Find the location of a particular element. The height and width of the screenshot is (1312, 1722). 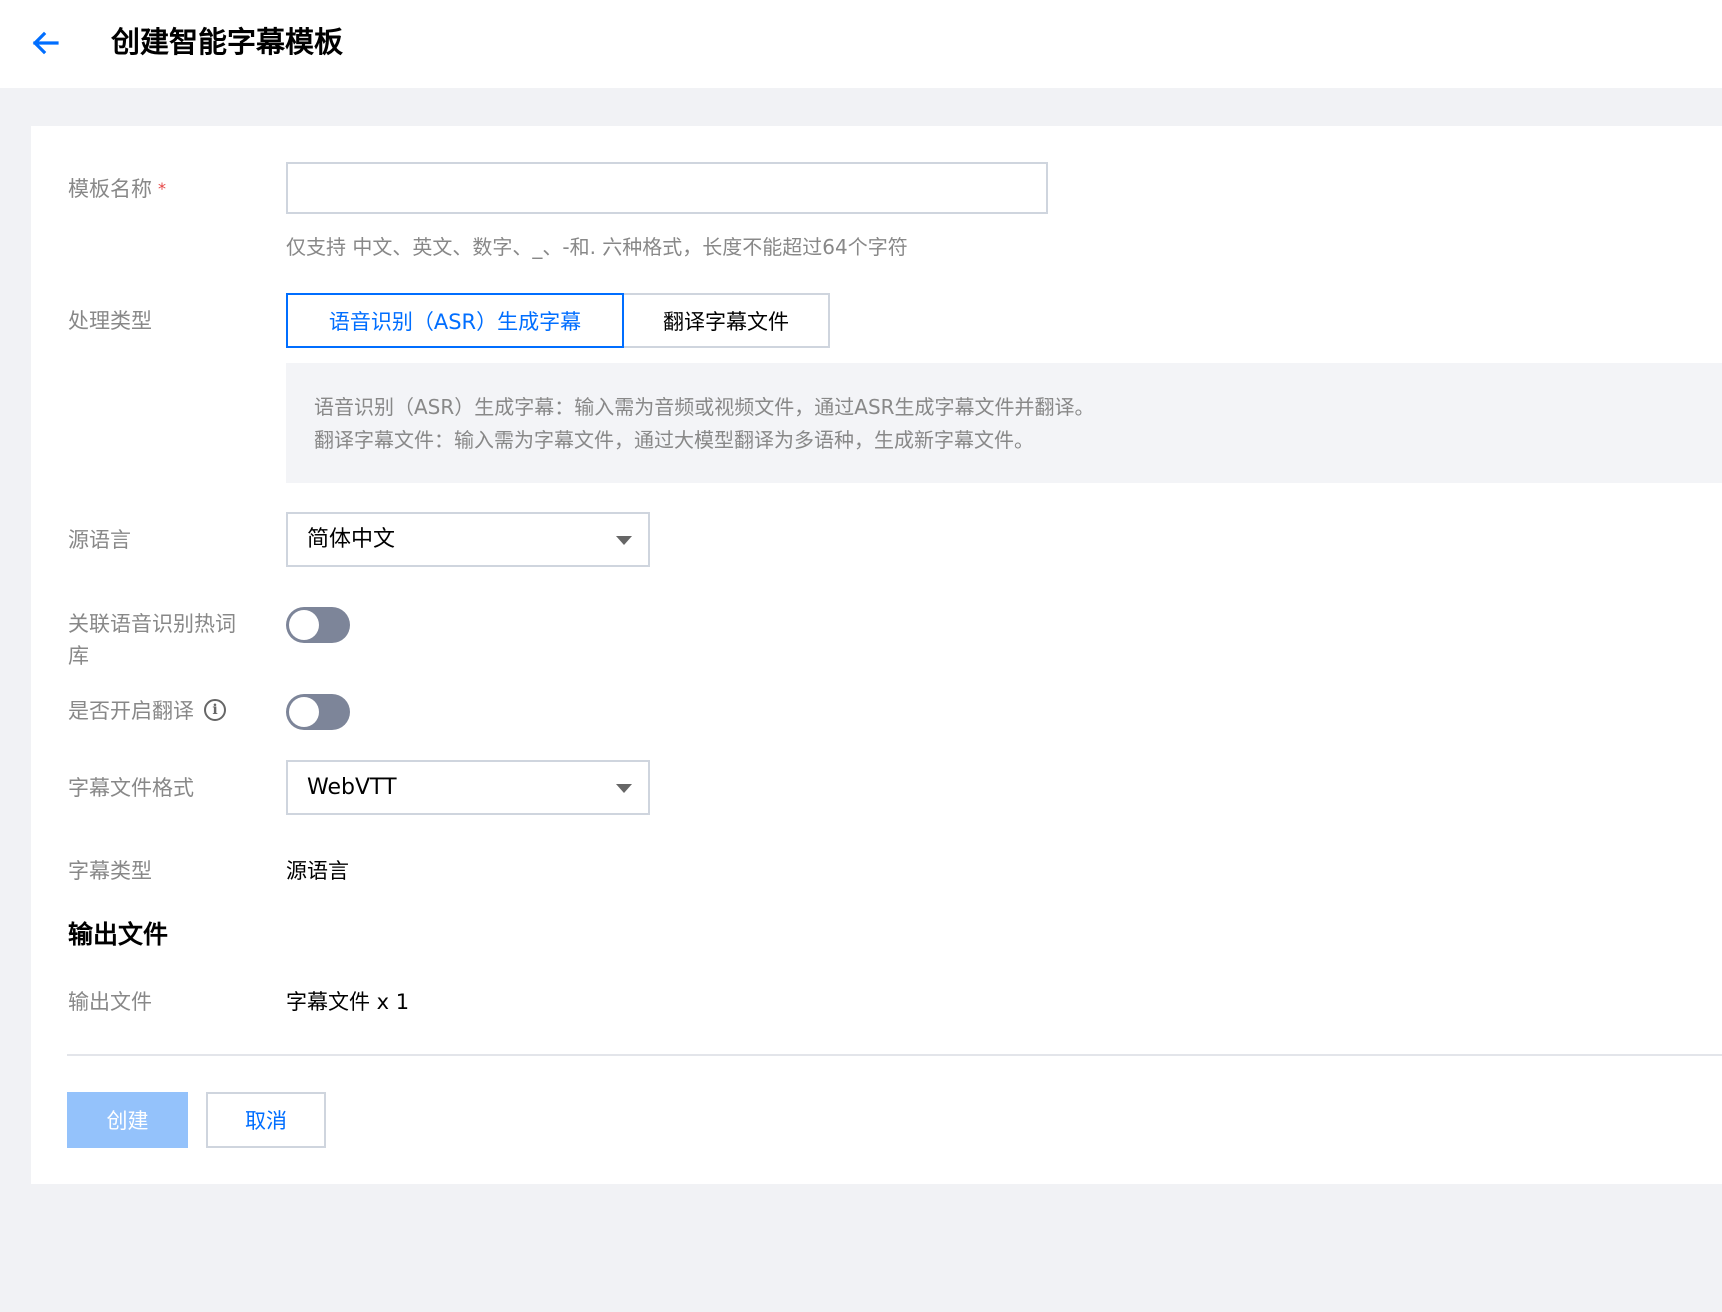

create-button: 创建 is located at coordinates (127, 1120).